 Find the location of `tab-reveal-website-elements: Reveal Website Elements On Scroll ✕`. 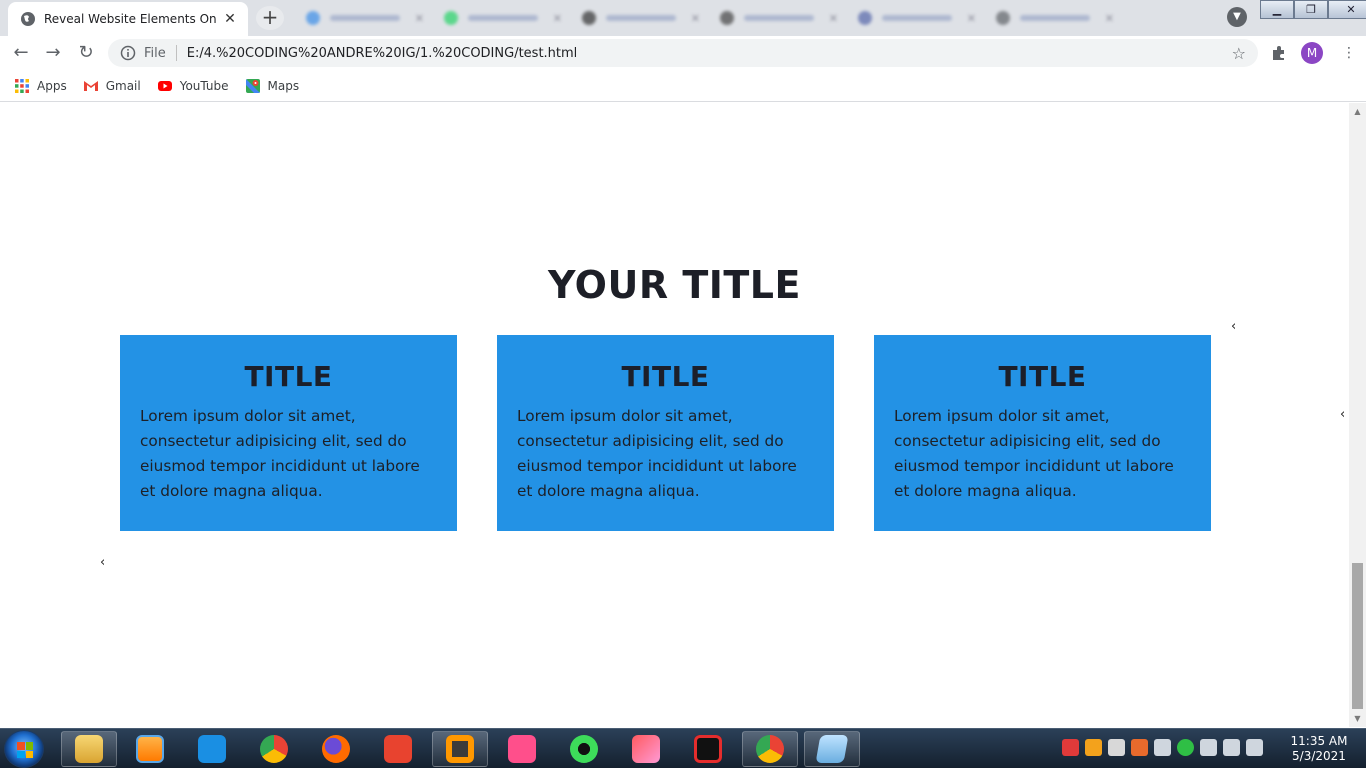

tab-reveal-website-elements: Reveal Website Elements On Scroll ✕ is located at coordinates (128, 19).